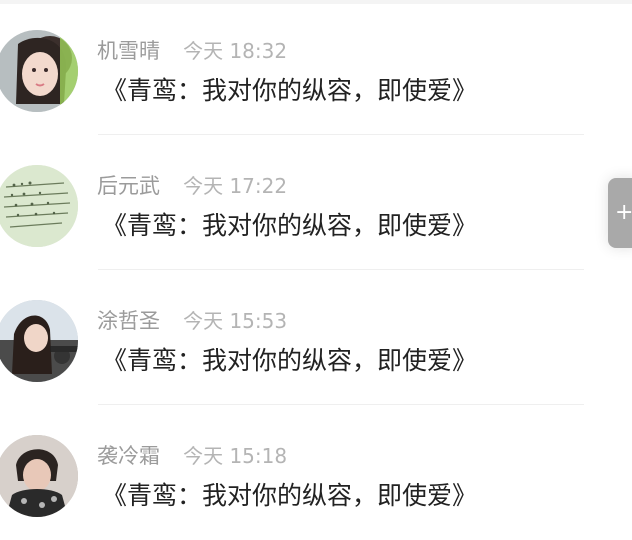  Describe the element at coordinates (623, 212) in the screenshot. I see `add-icon: +` at that location.